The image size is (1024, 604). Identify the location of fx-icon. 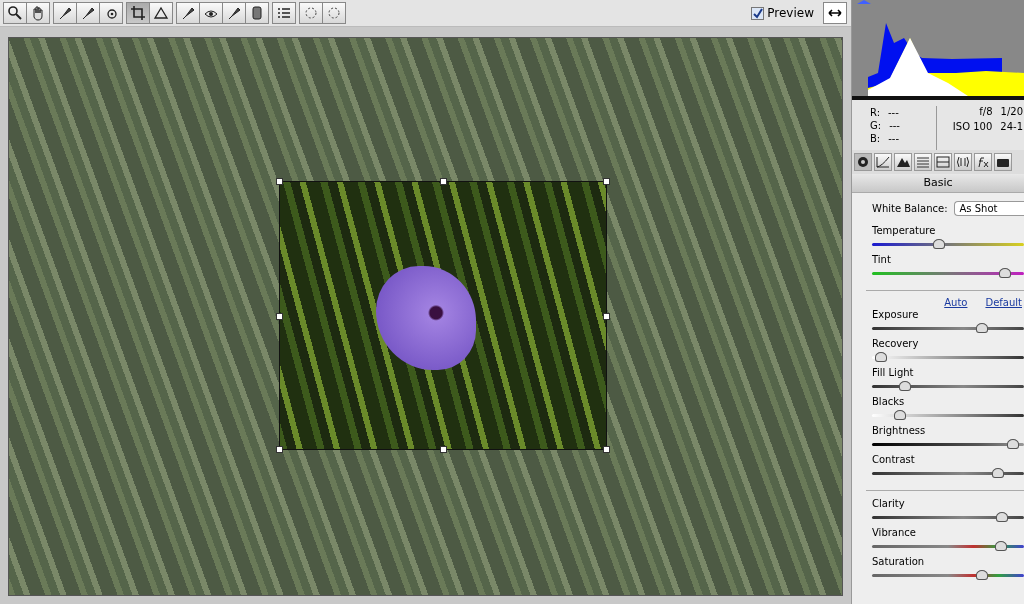
(983, 162).